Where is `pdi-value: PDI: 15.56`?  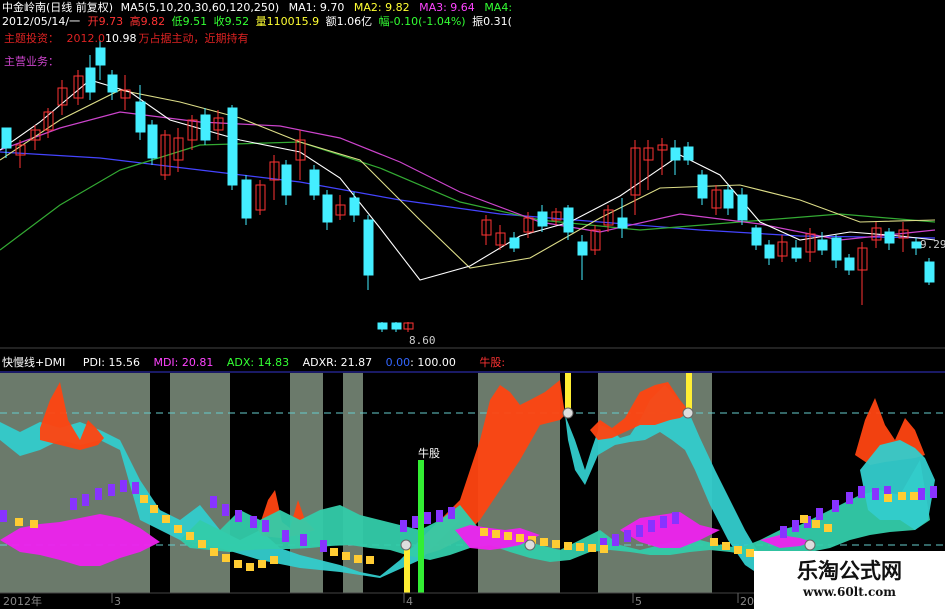
pdi-value: PDI: 15.56 is located at coordinates (111, 362).